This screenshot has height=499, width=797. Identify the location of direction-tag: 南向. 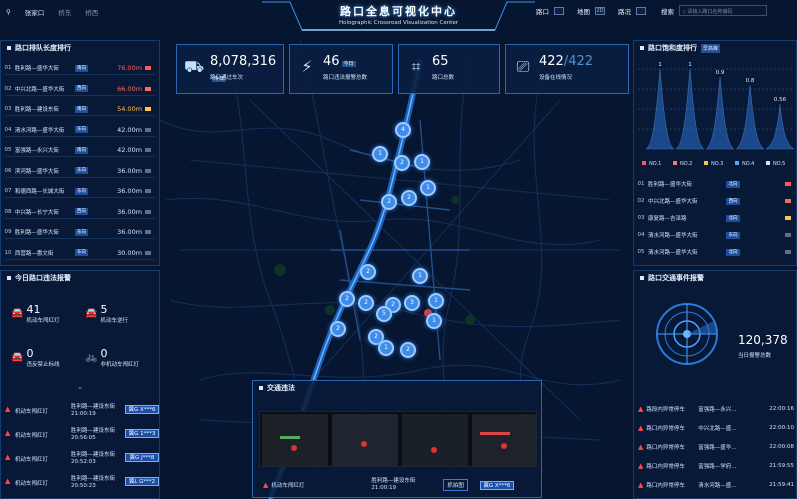
(81, 68).